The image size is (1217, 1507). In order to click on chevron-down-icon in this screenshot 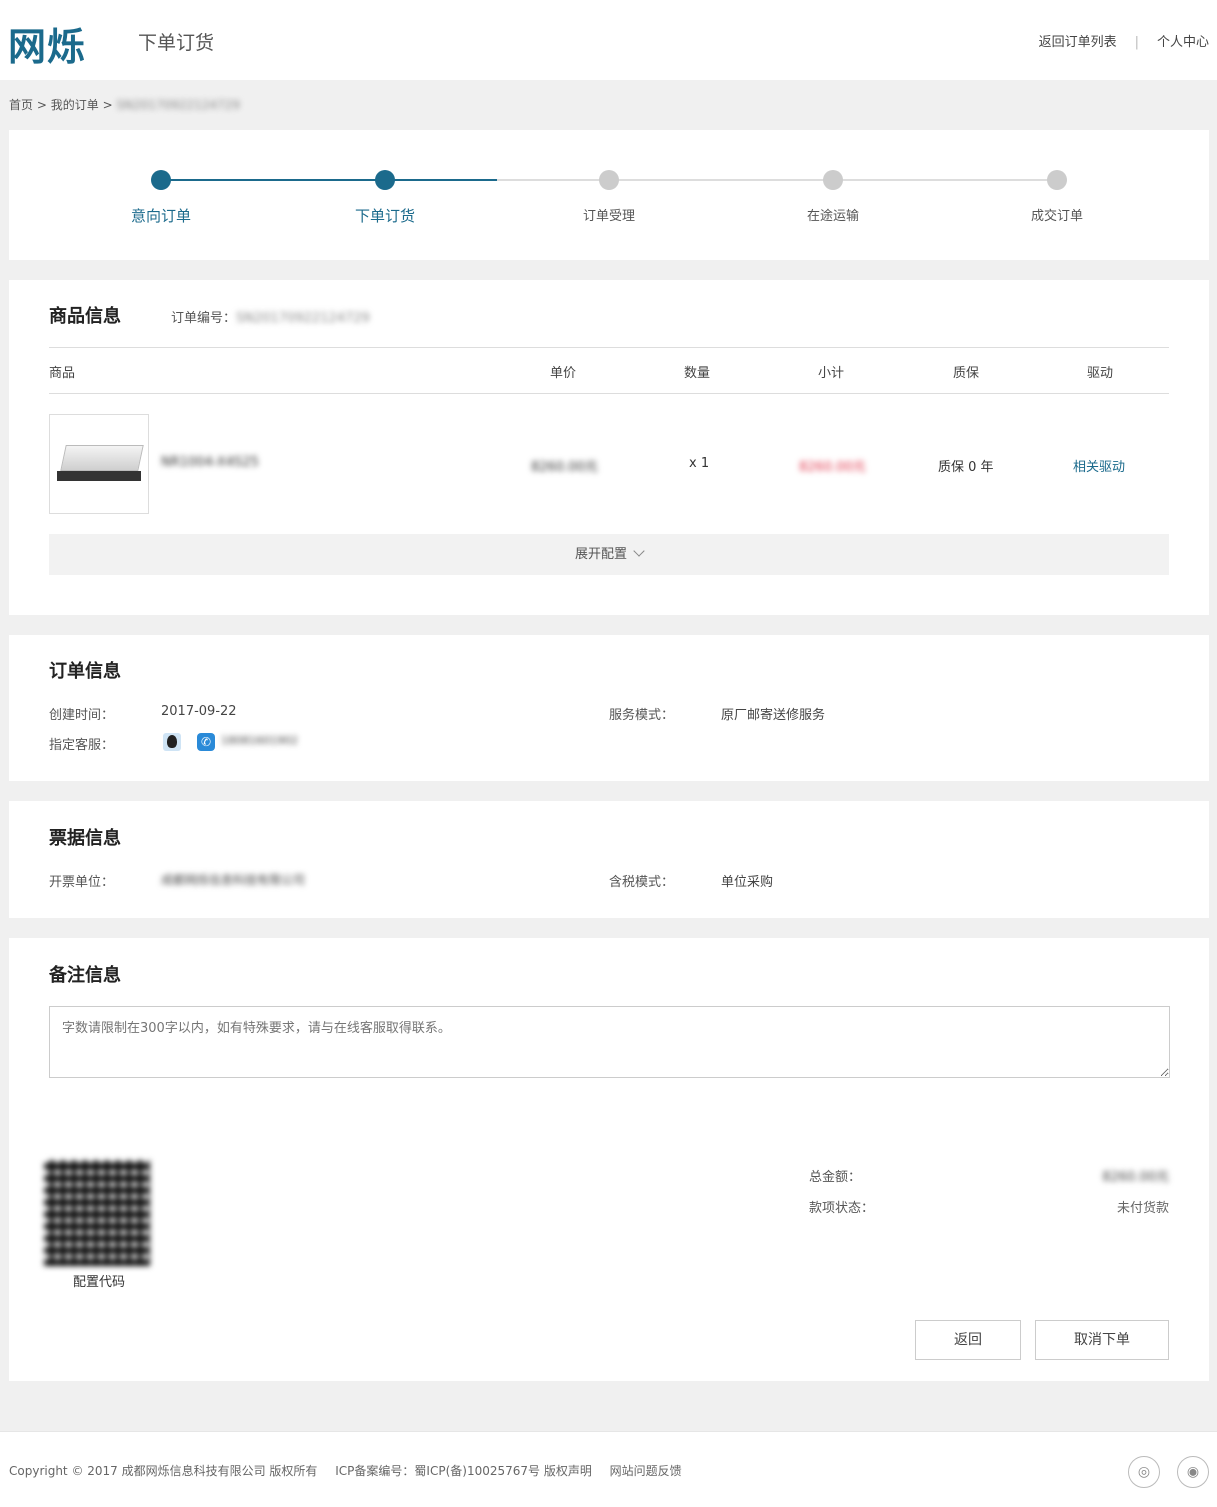, I will do `click(639, 551)`.